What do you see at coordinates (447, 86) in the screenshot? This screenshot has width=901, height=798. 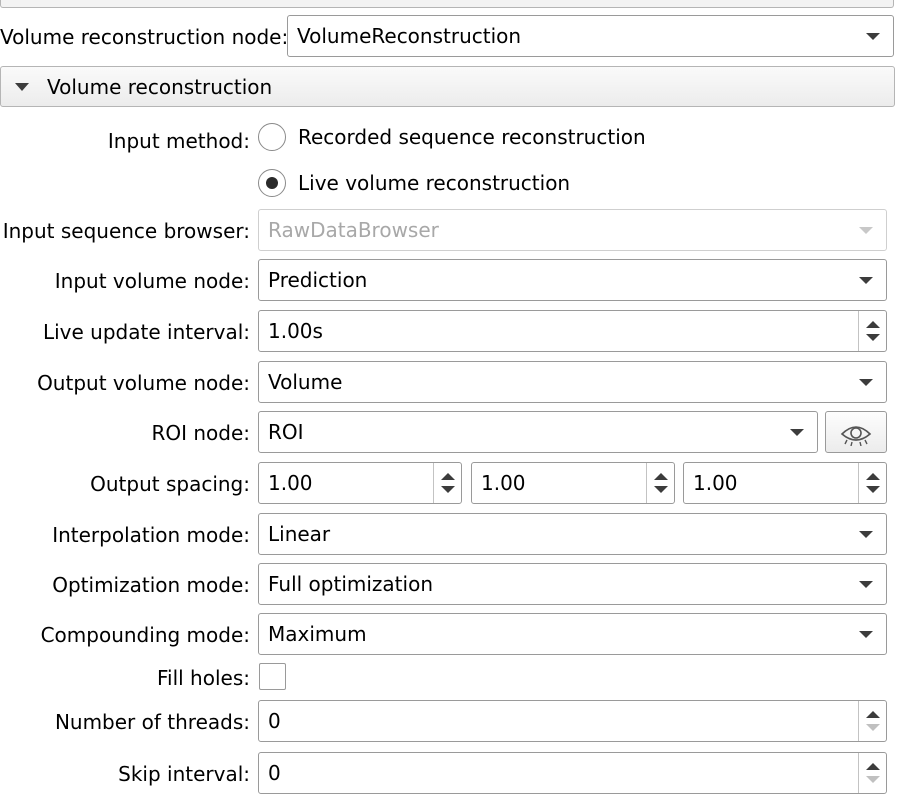 I see `volume-reconstruction-section-header: Volume reconstruction` at bounding box center [447, 86].